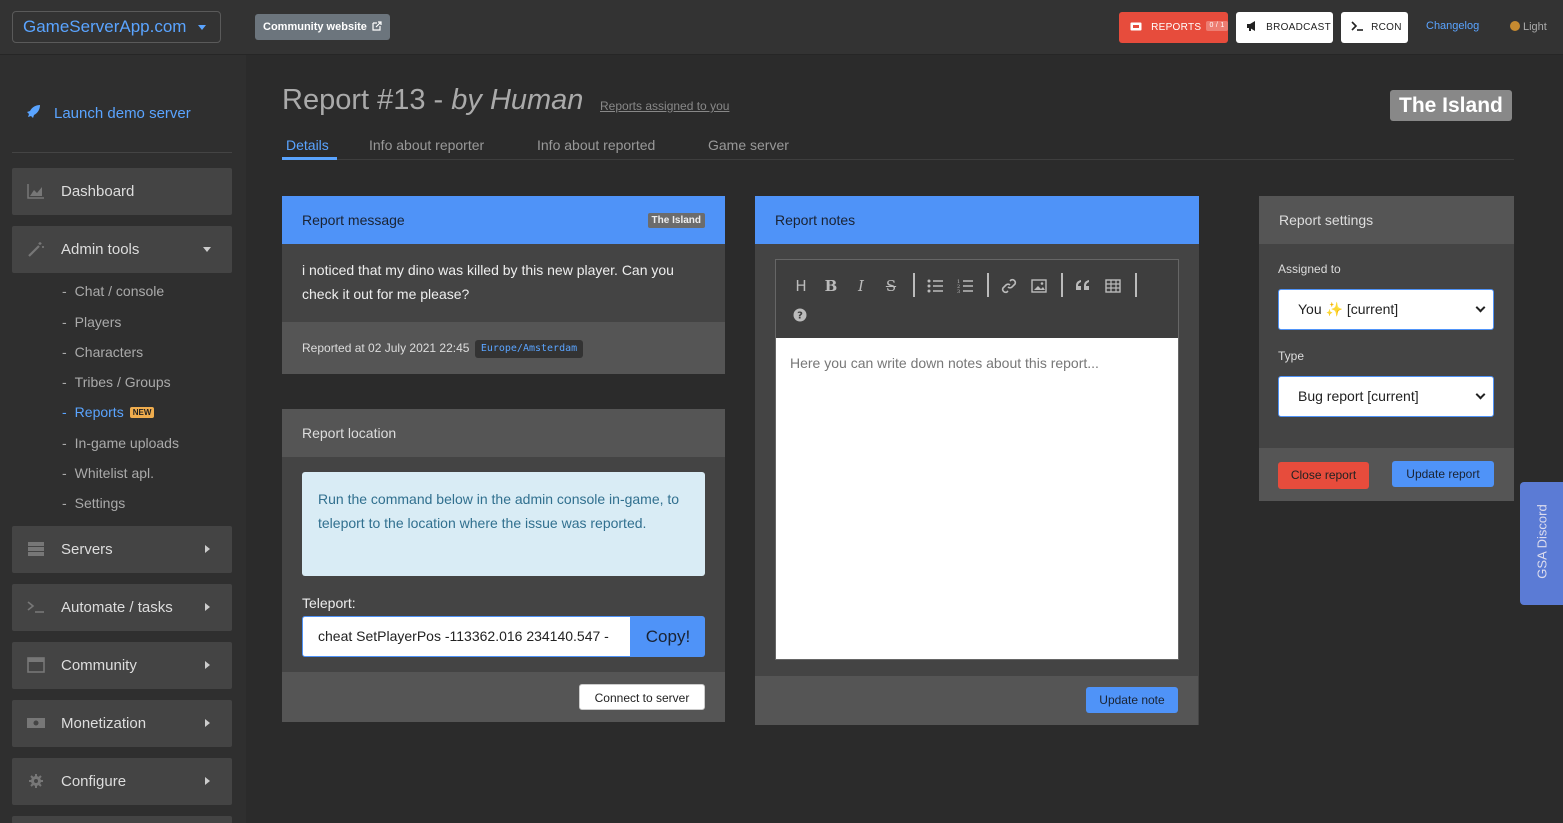 The height and width of the screenshot is (823, 1563). I want to click on quote-icon, so click(1083, 286).